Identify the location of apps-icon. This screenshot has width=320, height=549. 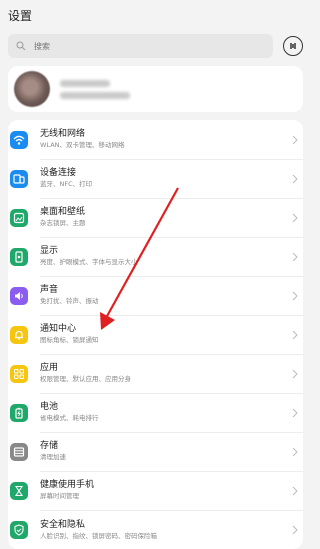
(19, 373).